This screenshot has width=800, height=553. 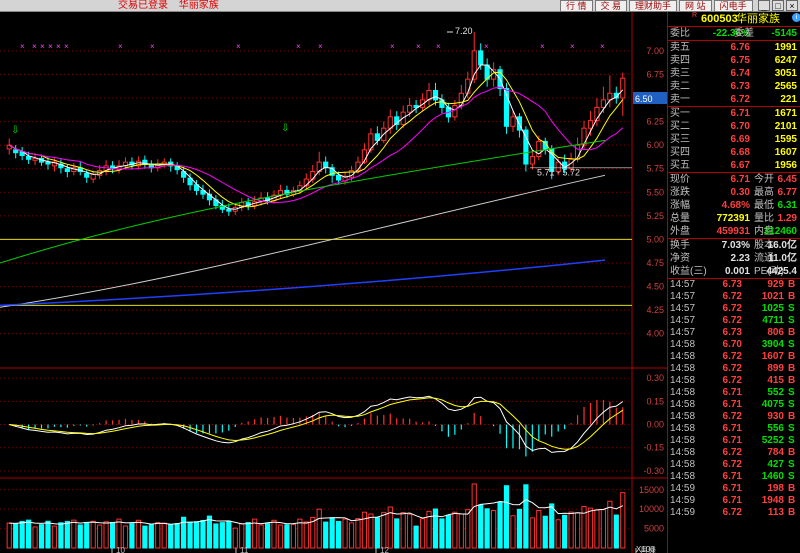 I want to click on y-tick-label: 5.75, so click(x=655, y=169).